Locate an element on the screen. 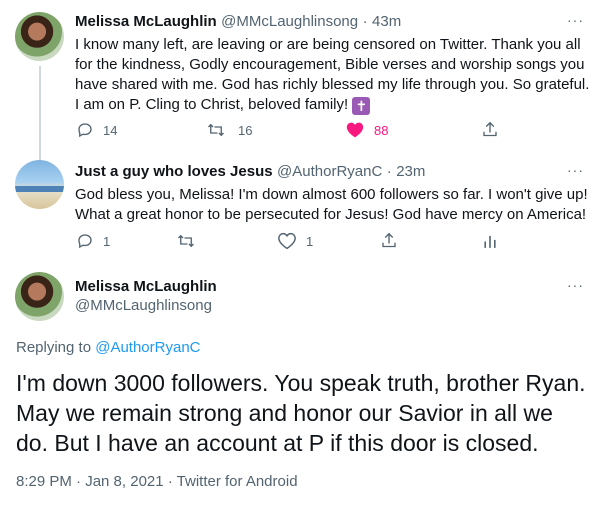 The width and height of the screenshot is (598, 507). cross-emoji: ✝ is located at coordinates (361, 106).